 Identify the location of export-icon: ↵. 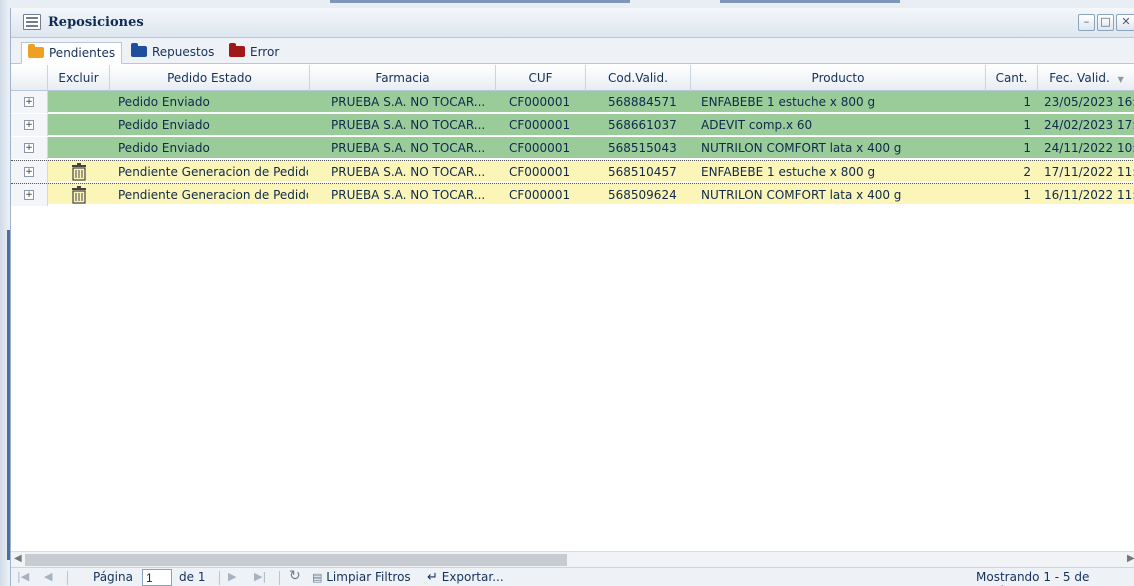
(432, 577).